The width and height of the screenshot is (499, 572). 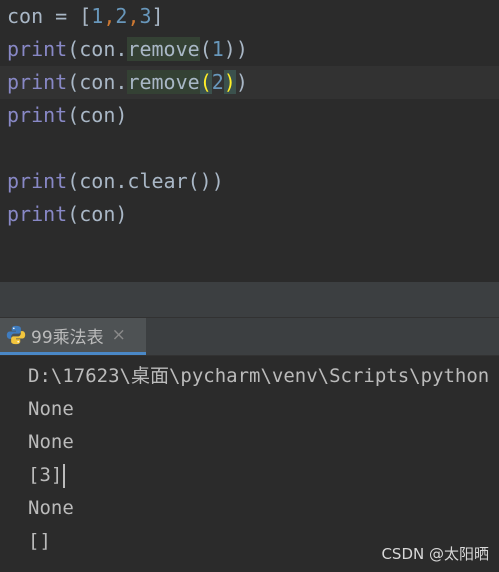 I want to click on panel-splitter, so click(x=249, y=300).